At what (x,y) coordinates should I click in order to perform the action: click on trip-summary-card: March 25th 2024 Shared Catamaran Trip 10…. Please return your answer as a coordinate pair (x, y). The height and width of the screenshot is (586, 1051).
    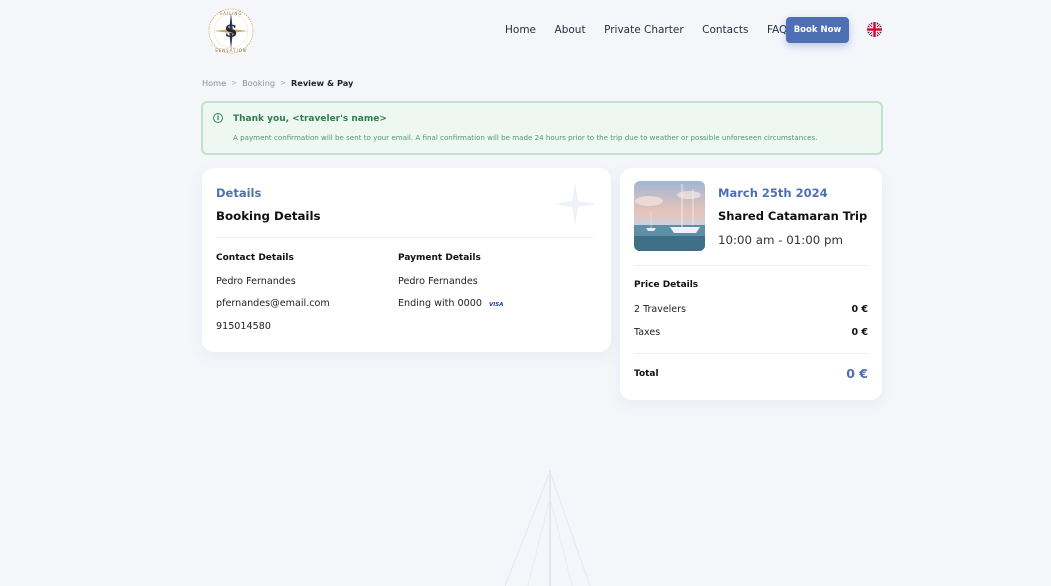
    Looking at the image, I should click on (751, 284).